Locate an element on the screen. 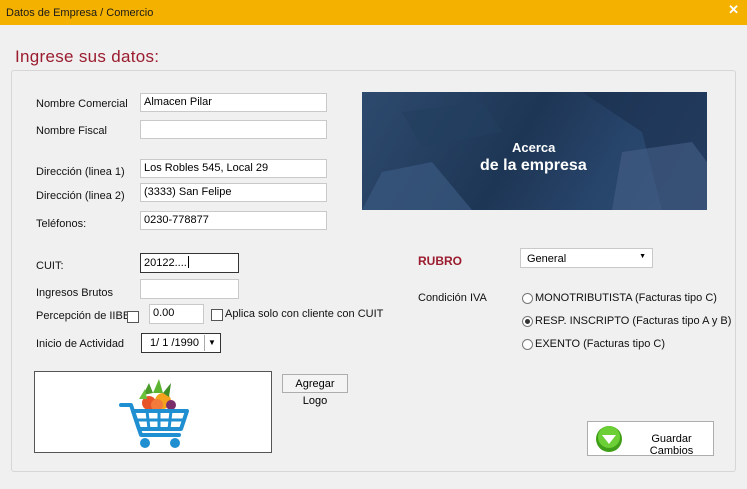 The image size is (747, 489). close-icon: ✕ is located at coordinates (733, 10).